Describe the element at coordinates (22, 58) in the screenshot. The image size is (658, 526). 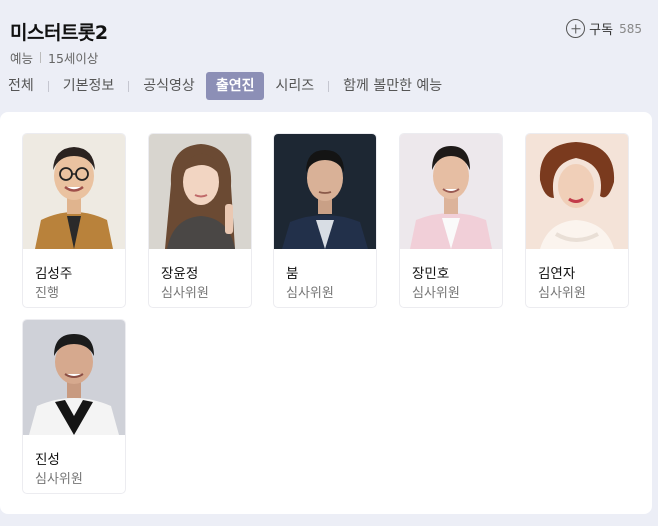
I see `genre-label: 예능` at that location.